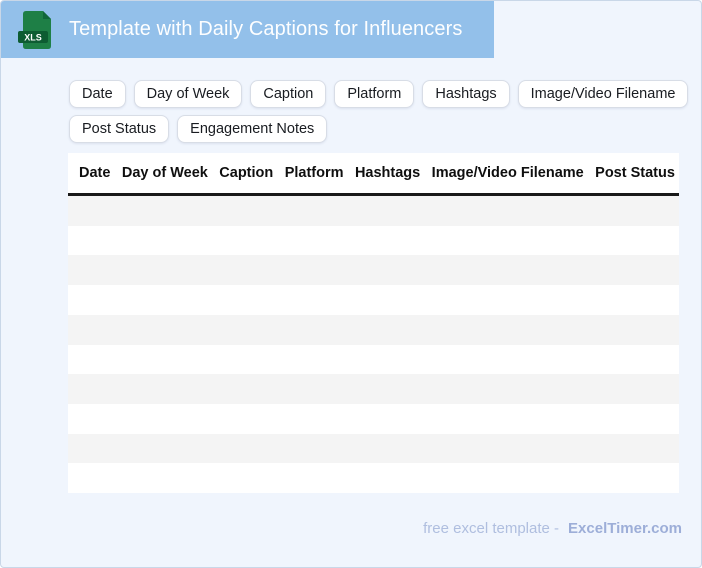 This screenshot has width=702, height=568. What do you see at coordinates (387, 173) in the screenshot?
I see `table-column-header: Hashtags` at bounding box center [387, 173].